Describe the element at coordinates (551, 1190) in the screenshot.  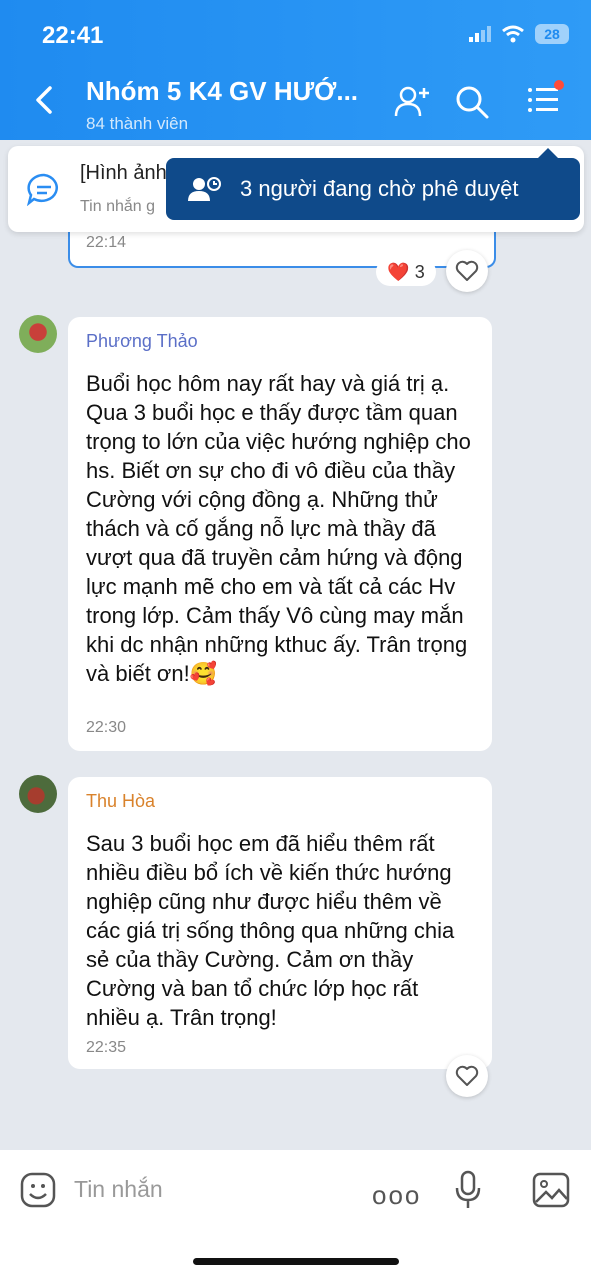
I see `image-gallery-icon` at that location.